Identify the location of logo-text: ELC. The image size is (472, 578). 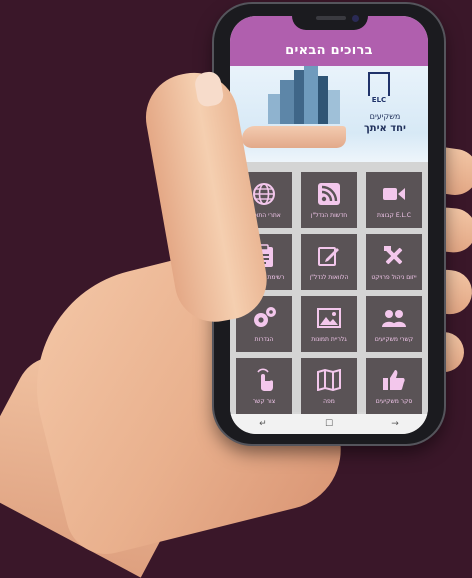
(379, 100).